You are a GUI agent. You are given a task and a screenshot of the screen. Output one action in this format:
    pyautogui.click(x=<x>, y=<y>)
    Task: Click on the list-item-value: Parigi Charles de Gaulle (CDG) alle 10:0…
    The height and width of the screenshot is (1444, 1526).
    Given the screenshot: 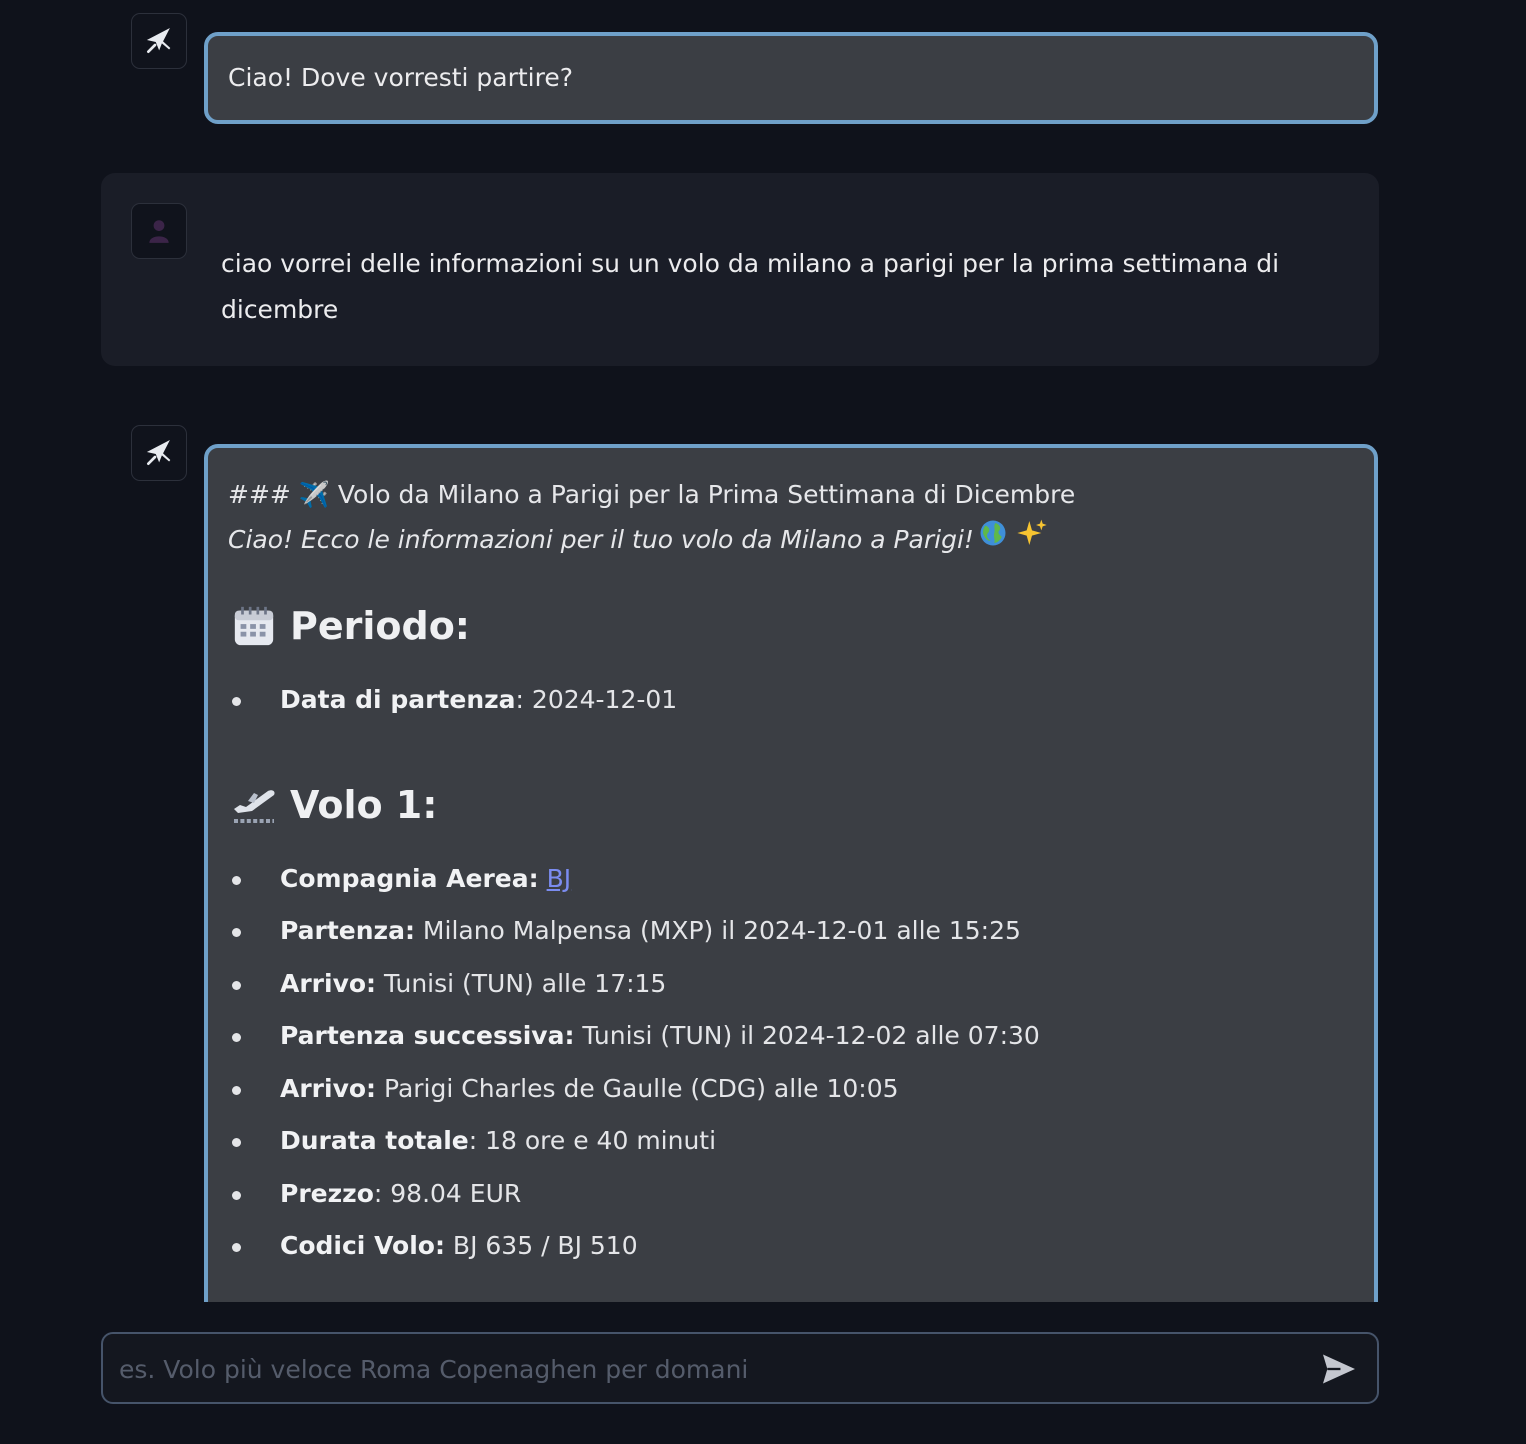 What is the action you would take?
    pyautogui.click(x=637, y=1088)
    